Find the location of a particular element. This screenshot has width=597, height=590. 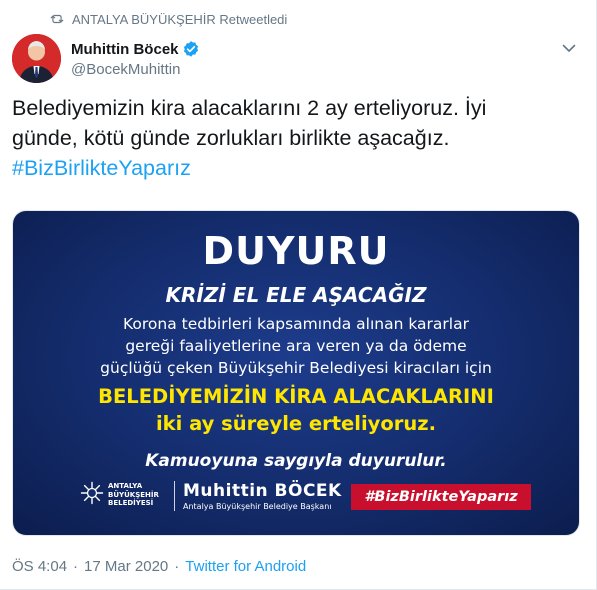

tweet-author: Muhittin Böcek @BocekMuhittin is located at coordinates (135, 60).